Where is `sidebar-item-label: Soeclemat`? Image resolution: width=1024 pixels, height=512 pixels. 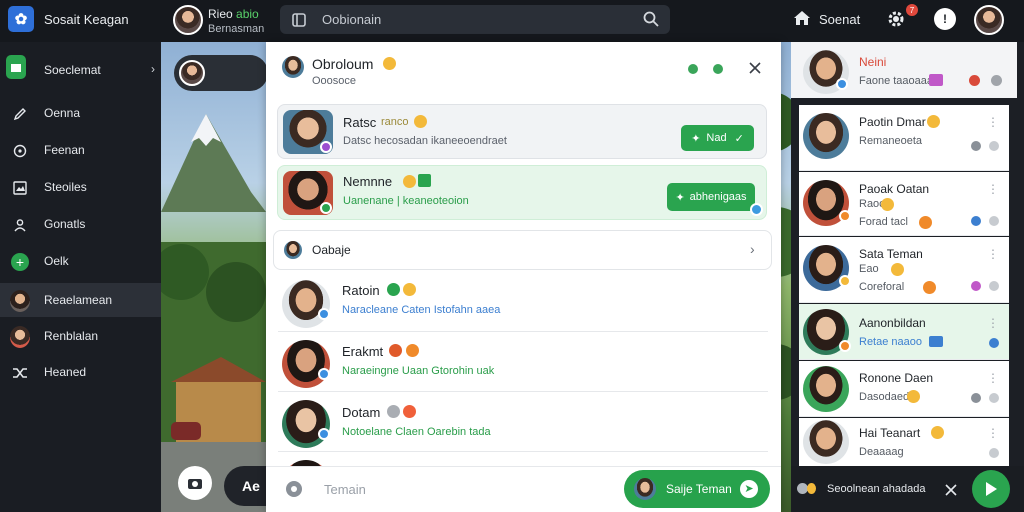
sidebar-item-label: Soeclemat is located at coordinates (72, 70).